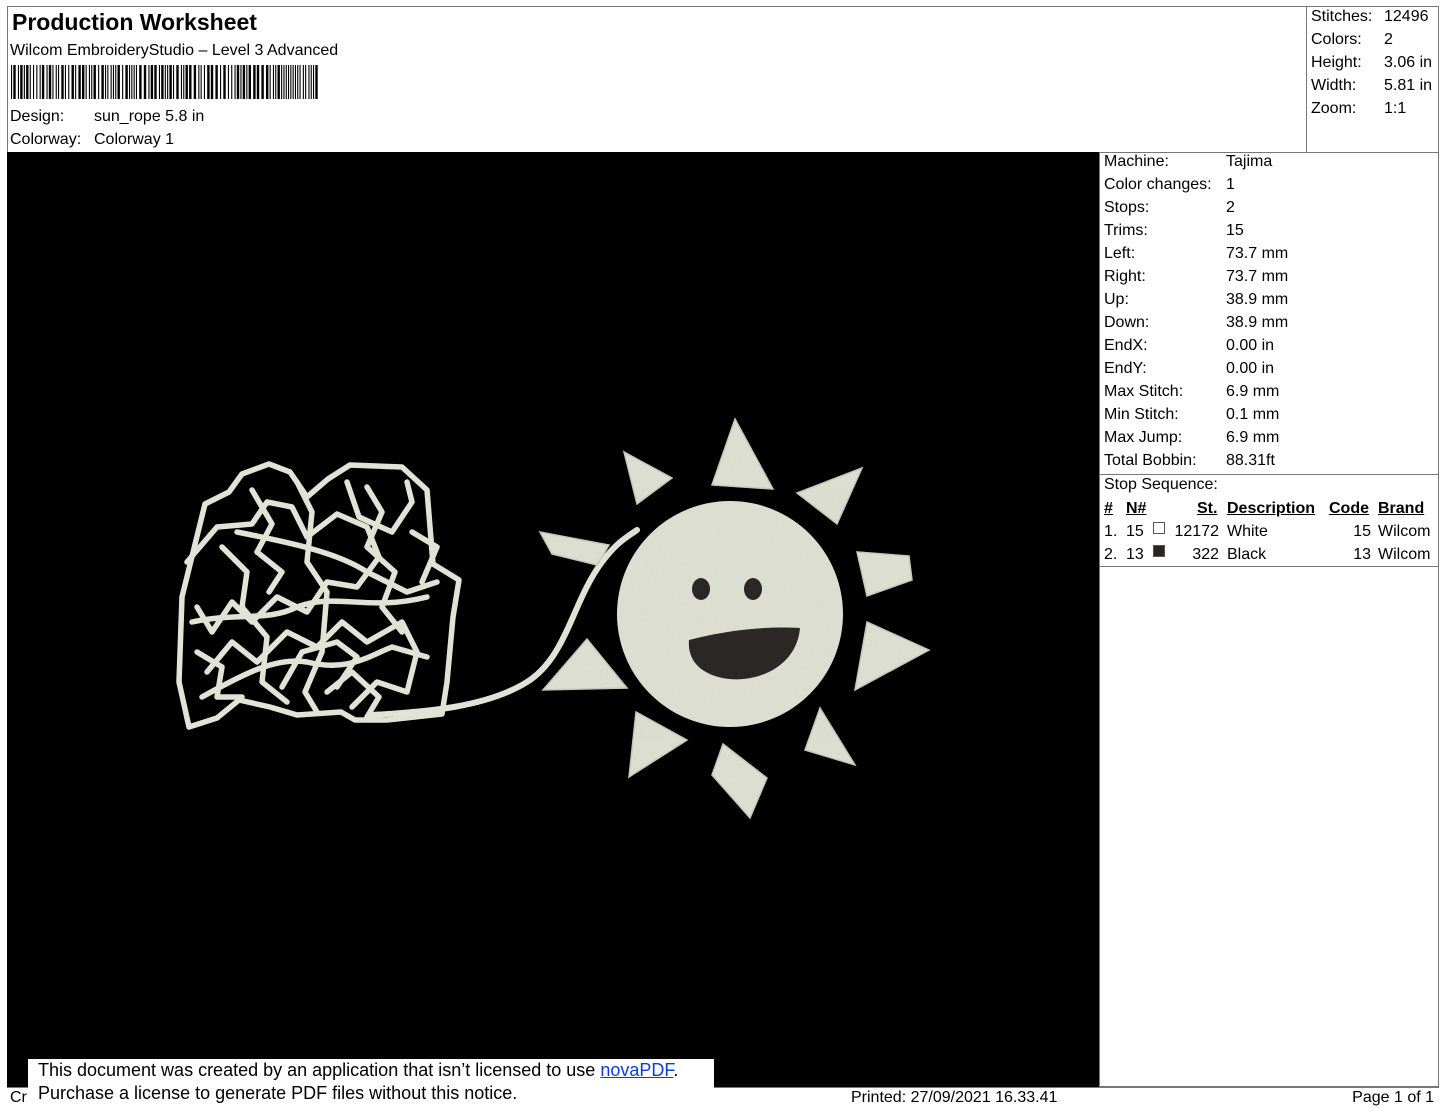 The image size is (1445, 1117). What do you see at coordinates (1111, 531) in the screenshot?
I see `row-num: 1.` at bounding box center [1111, 531].